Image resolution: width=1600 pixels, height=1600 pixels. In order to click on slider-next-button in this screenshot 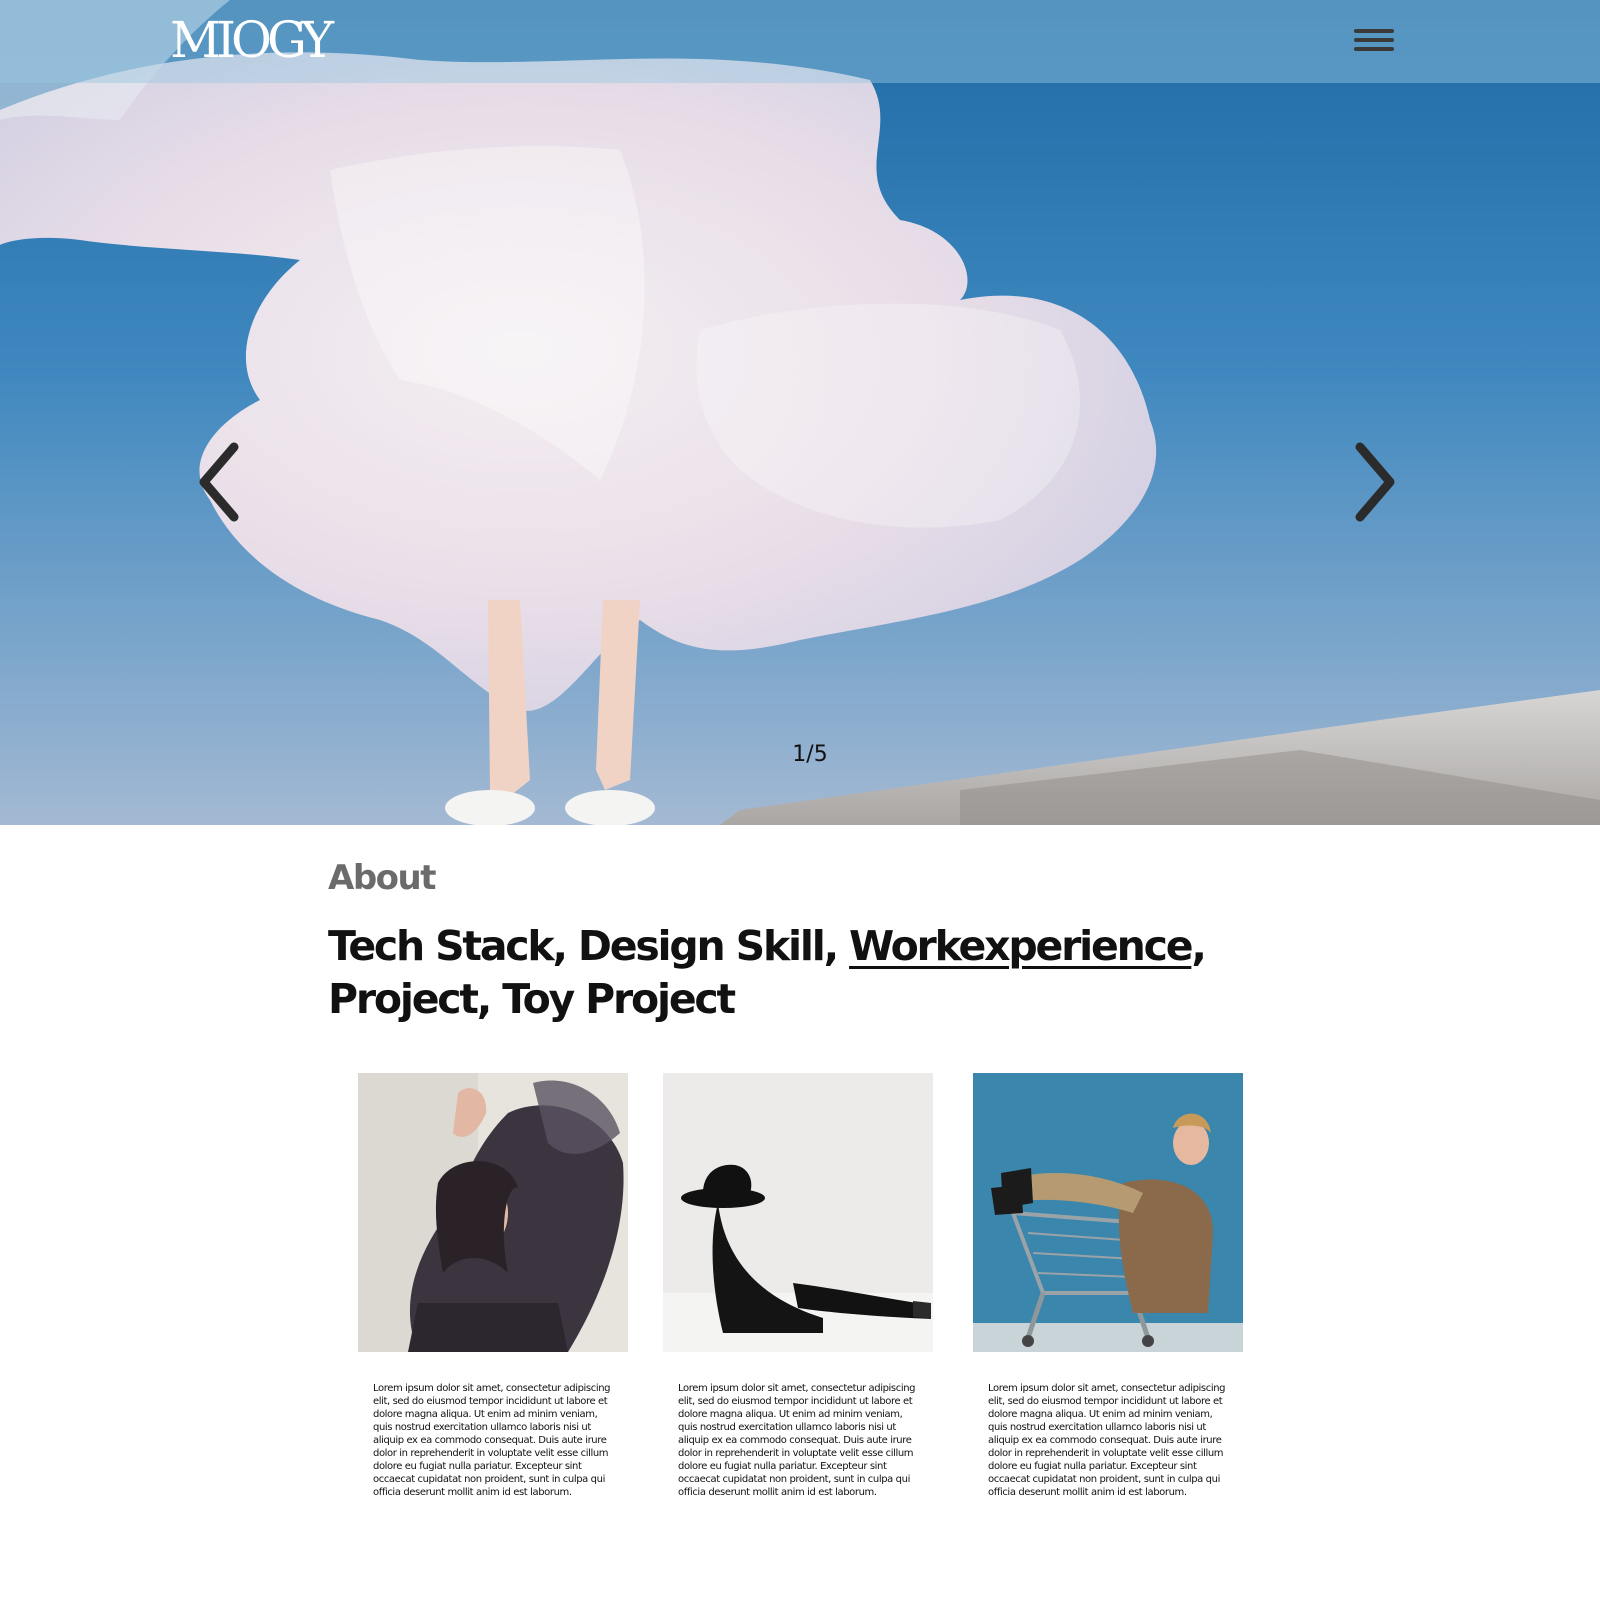, I will do `click(1376, 482)`.